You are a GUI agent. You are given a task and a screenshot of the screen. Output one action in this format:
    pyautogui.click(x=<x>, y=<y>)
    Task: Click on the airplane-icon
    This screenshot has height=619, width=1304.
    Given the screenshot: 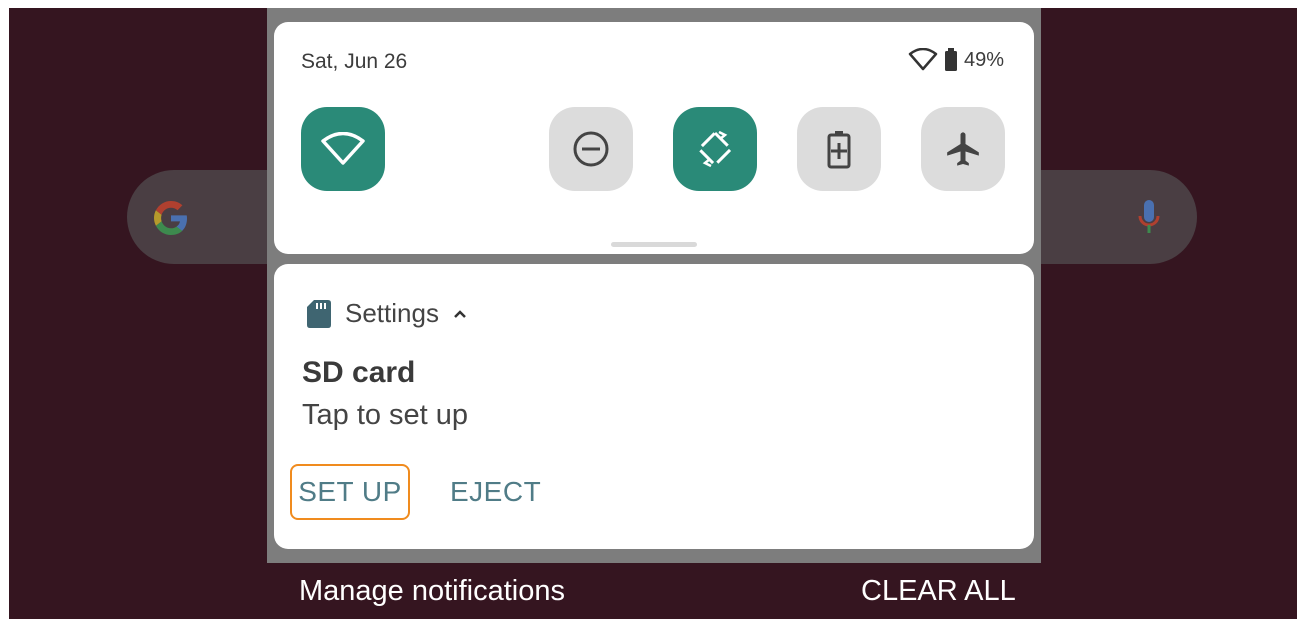 What is the action you would take?
    pyautogui.click(x=963, y=149)
    